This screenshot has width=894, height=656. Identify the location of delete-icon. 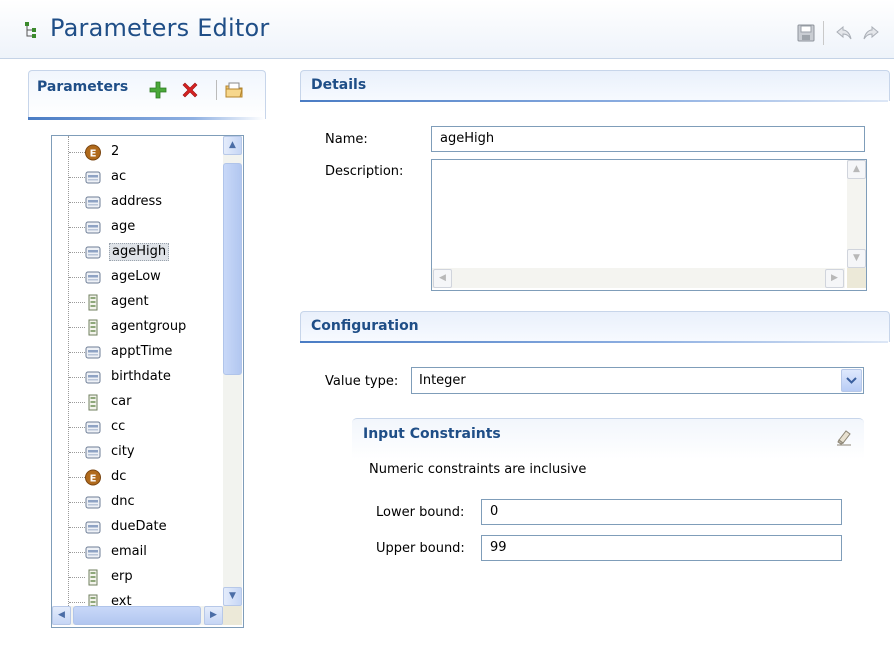
(190, 90).